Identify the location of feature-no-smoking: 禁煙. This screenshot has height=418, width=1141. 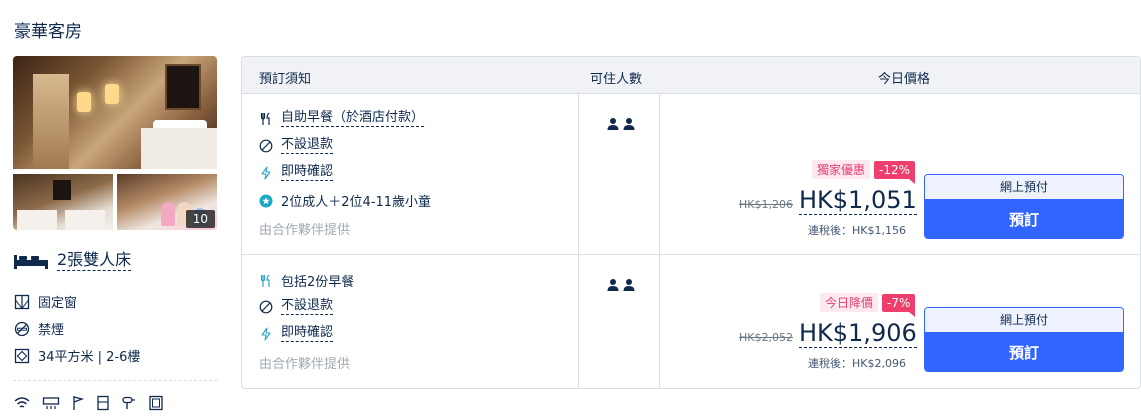
(39, 328).